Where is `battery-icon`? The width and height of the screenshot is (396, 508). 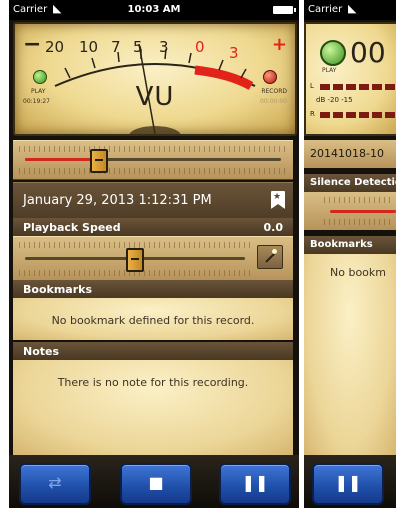 battery-icon is located at coordinates (284, 10).